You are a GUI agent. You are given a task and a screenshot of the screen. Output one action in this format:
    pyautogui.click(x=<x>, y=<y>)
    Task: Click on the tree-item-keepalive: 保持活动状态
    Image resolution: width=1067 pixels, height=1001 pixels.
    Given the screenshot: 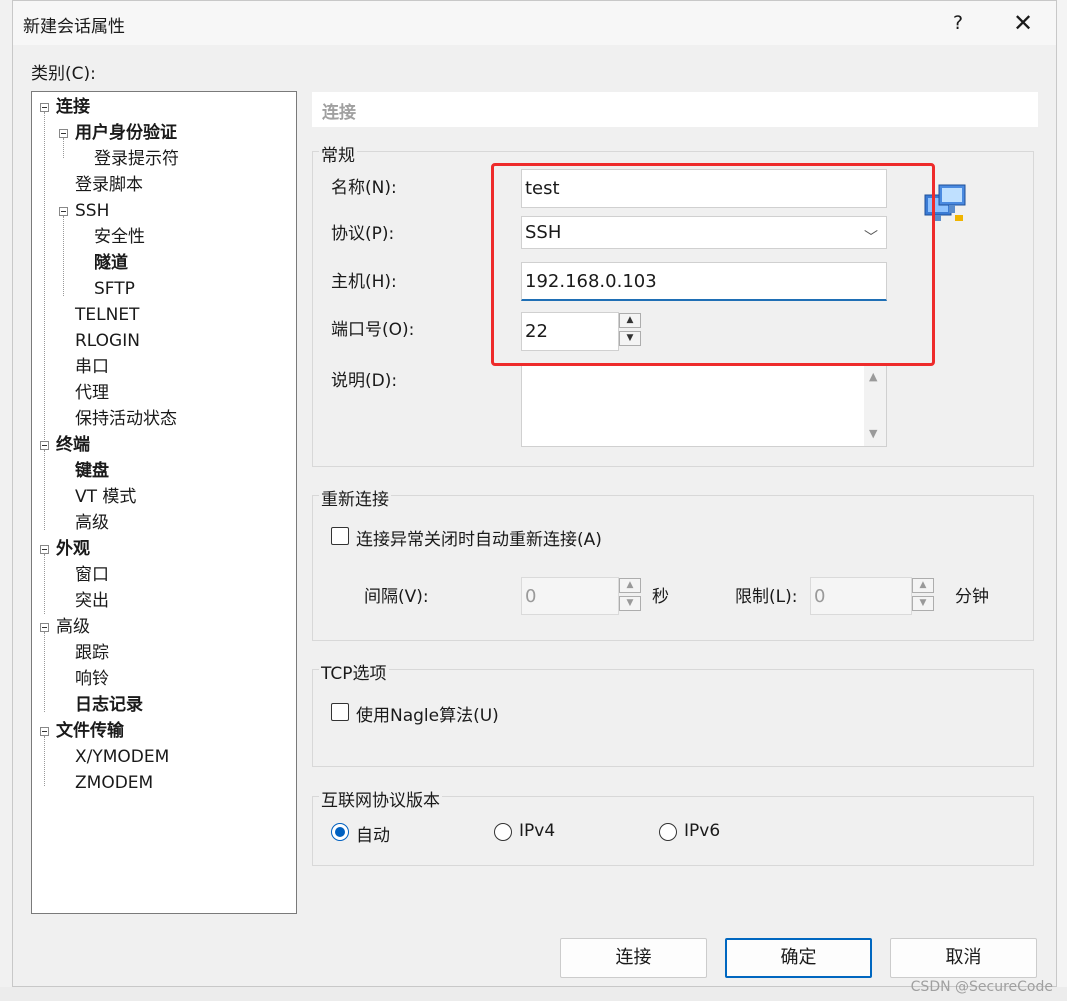 What is the action you would take?
    pyautogui.click(x=126, y=419)
    